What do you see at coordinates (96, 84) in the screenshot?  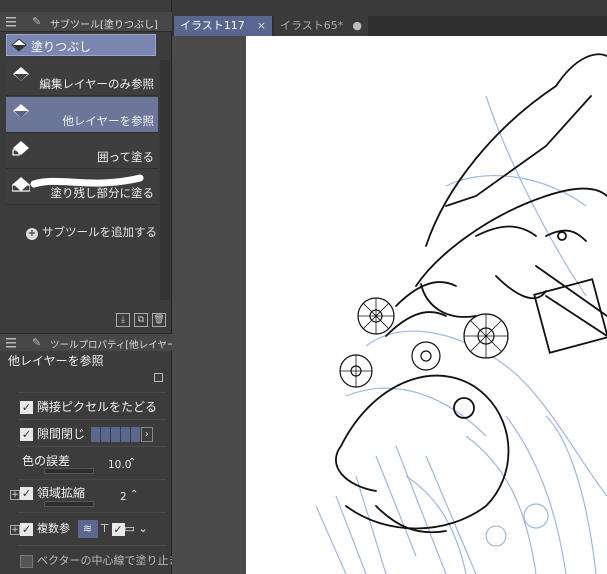 I see `subtool-item-label: 編集レイヤーのみ参照` at bounding box center [96, 84].